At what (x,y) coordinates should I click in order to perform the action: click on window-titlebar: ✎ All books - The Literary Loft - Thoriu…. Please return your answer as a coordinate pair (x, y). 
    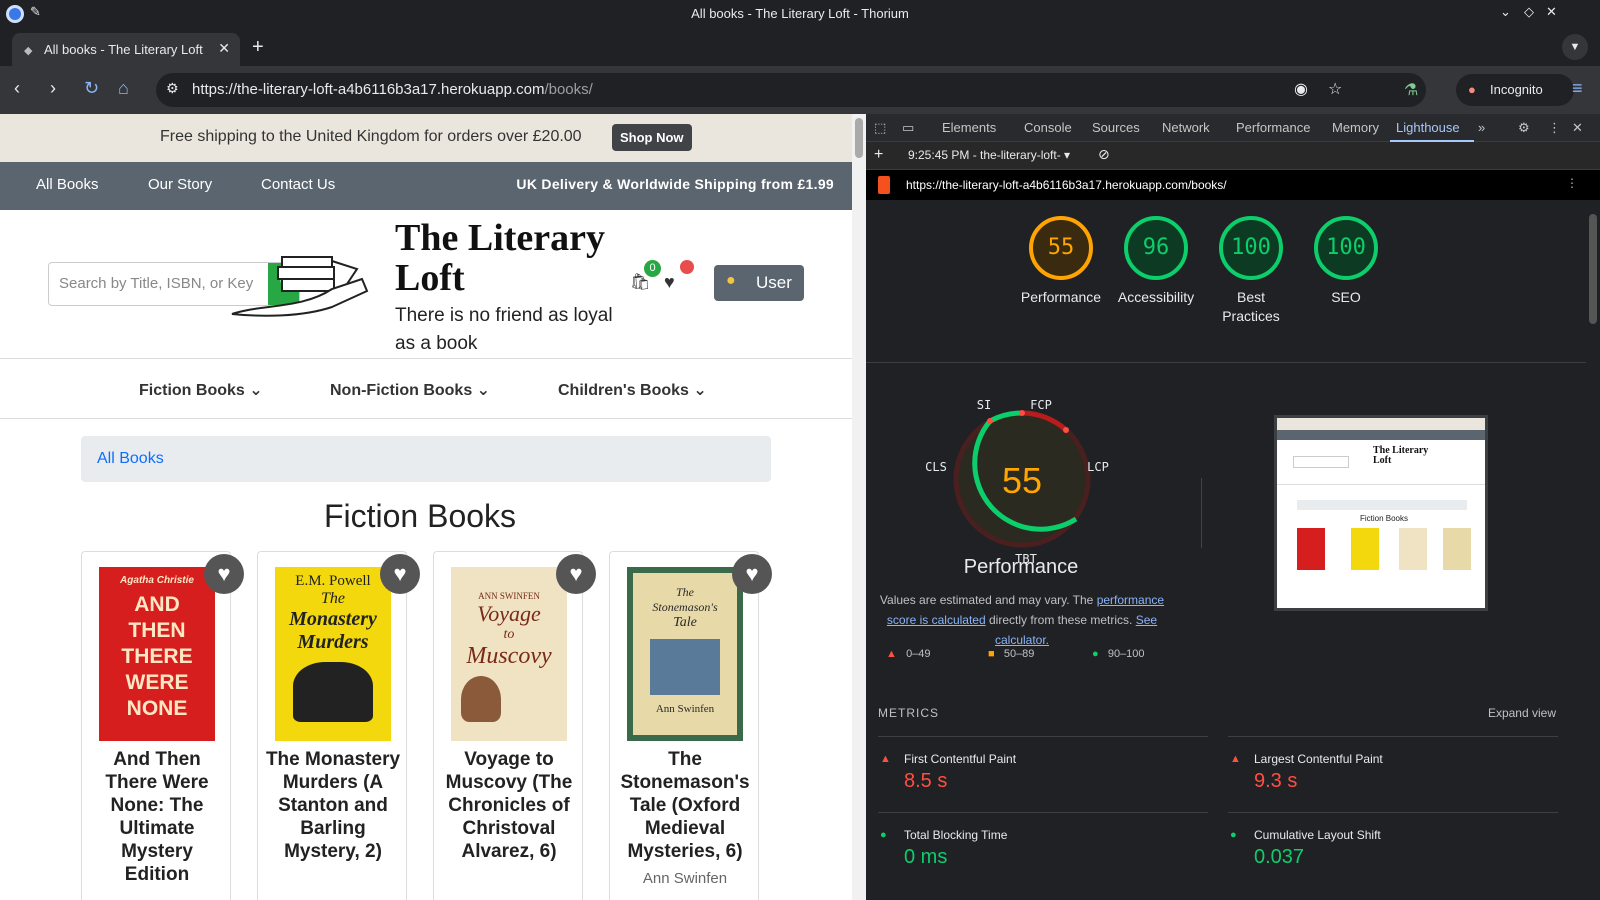
    Looking at the image, I should click on (800, 14).